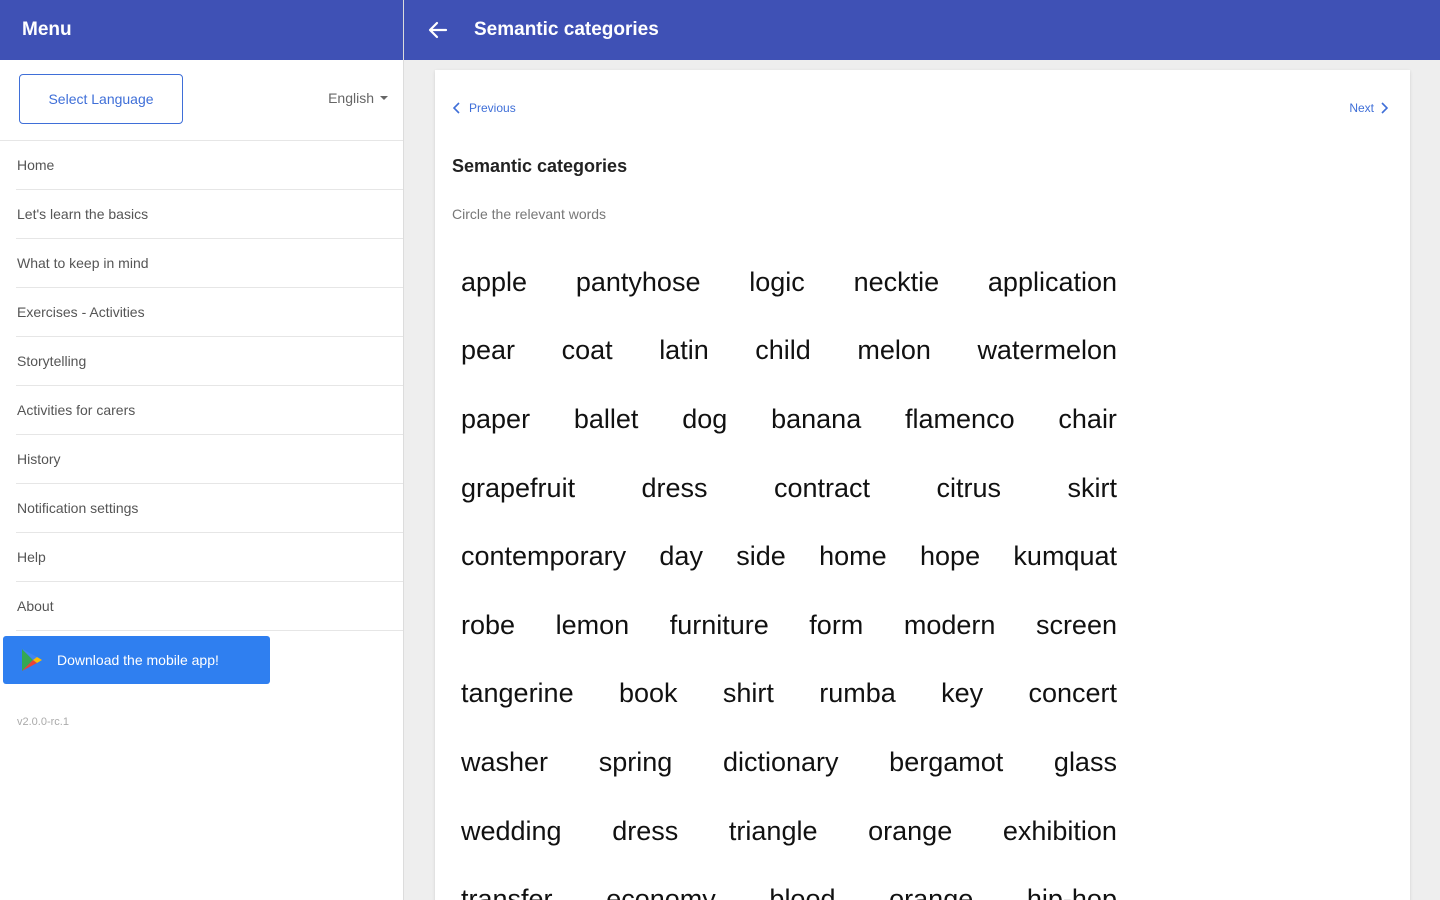 The width and height of the screenshot is (1440, 900). I want to click on exercise-instruction: Circle the relevant words, so click(529, 214).